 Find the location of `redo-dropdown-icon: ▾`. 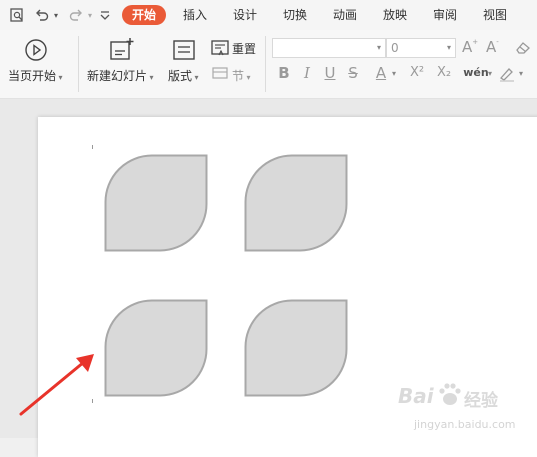

redo-dropdown-icon: ▾ is located at coordinates (90, 15).